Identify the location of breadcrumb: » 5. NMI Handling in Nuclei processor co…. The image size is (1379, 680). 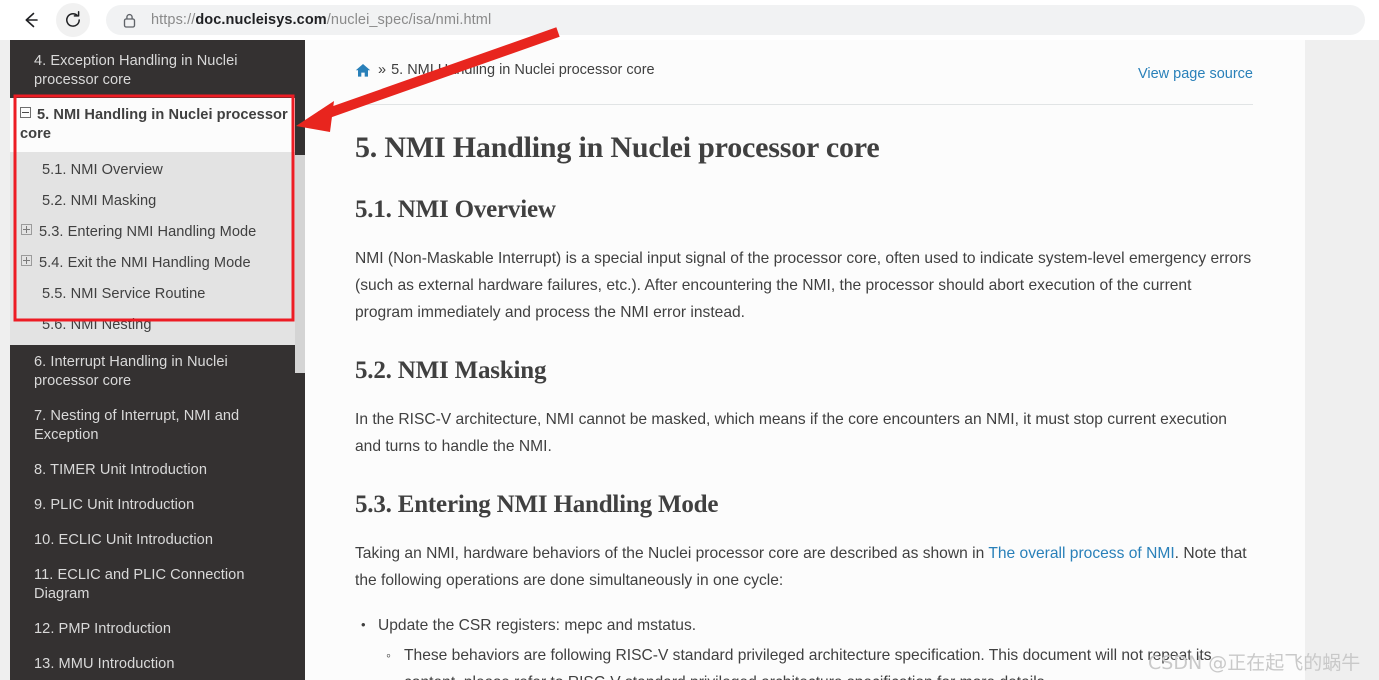
(505, 70).